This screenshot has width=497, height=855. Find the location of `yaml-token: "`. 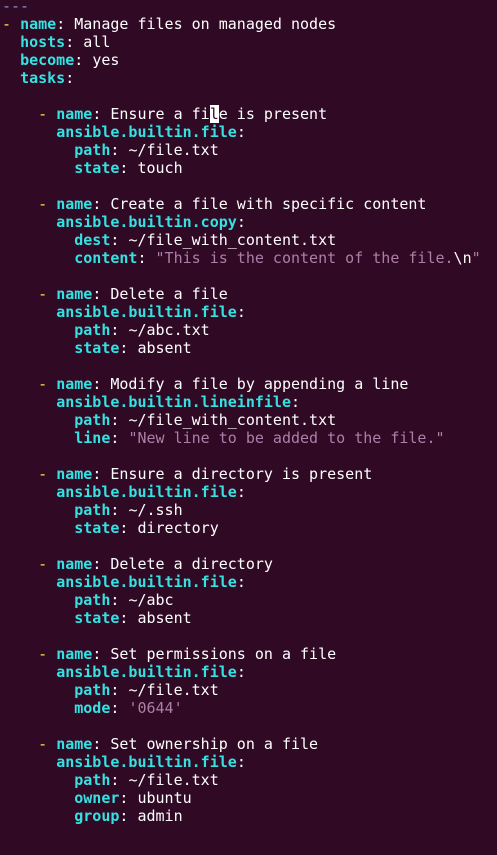

yaml-token: " is located at coordinates (476, 258).